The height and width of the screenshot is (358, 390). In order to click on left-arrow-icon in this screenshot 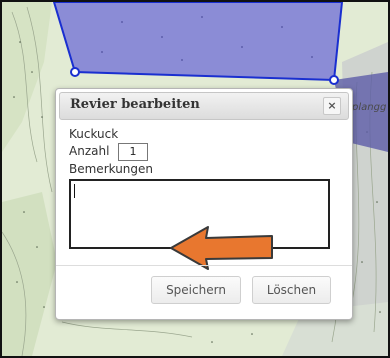, I will do `click(221, 248)`.